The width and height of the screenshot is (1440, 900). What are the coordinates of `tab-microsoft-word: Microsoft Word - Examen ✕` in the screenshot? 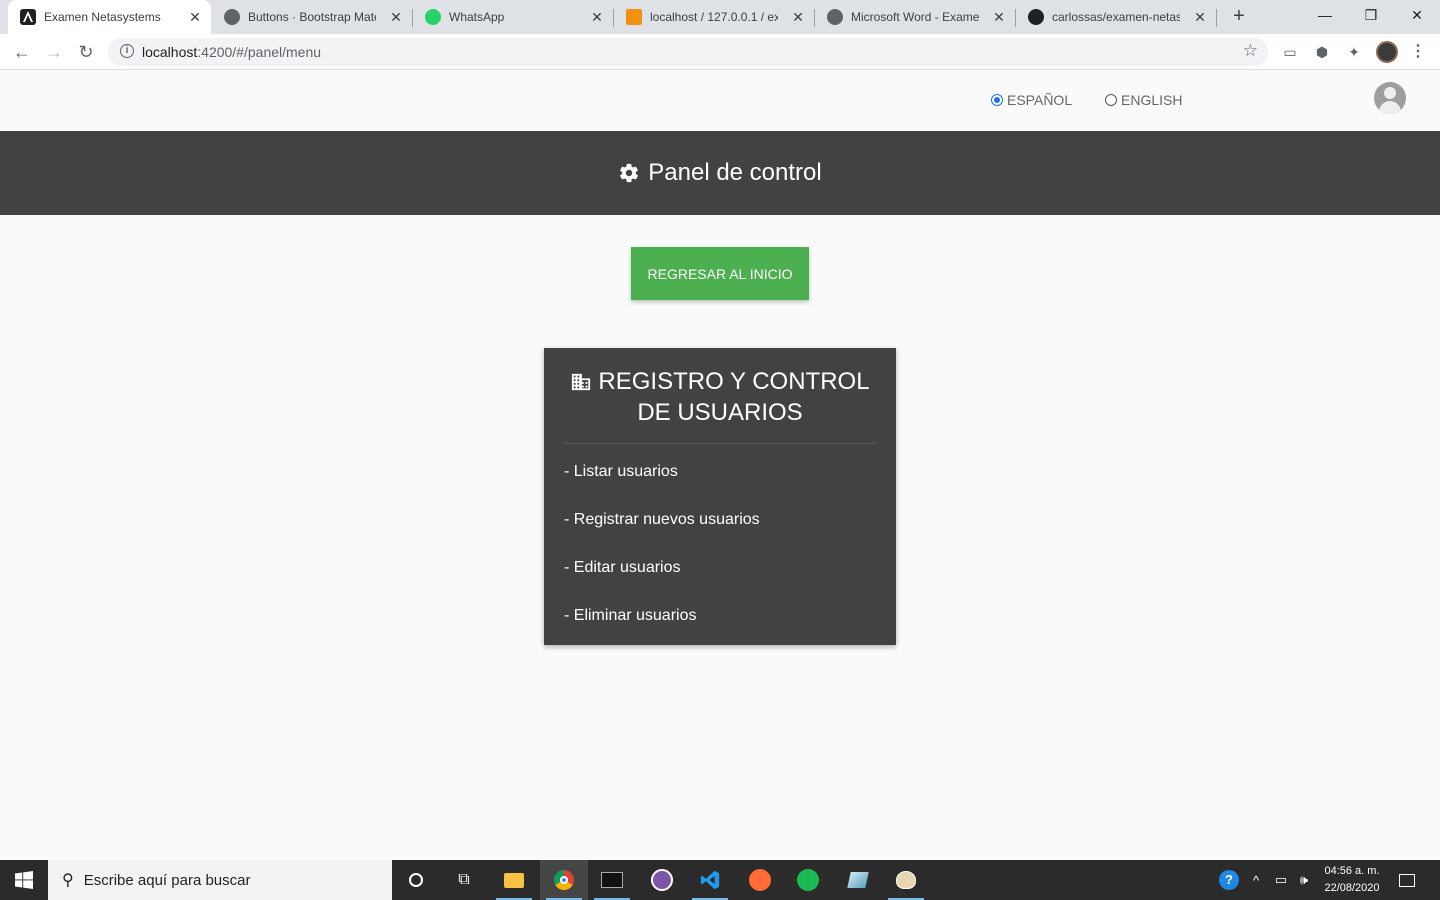 It's located at (915, 17).